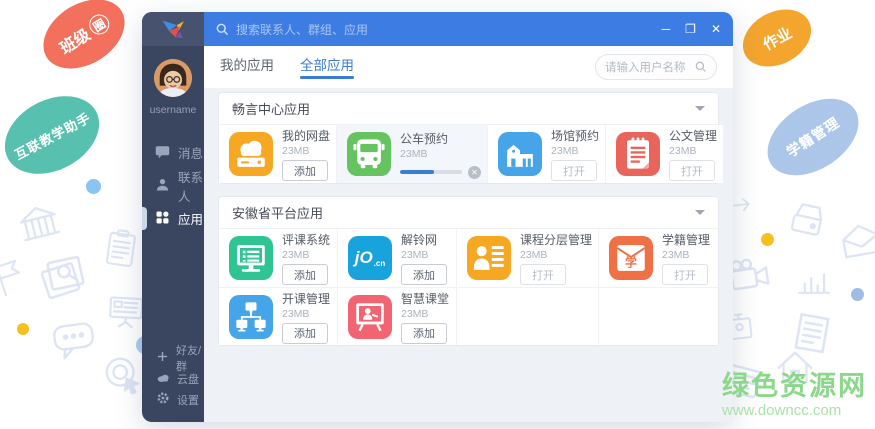 The width and height of the screenshot is (875, 429). I want to click on app-name: 我的网盘, so click(306, 136).